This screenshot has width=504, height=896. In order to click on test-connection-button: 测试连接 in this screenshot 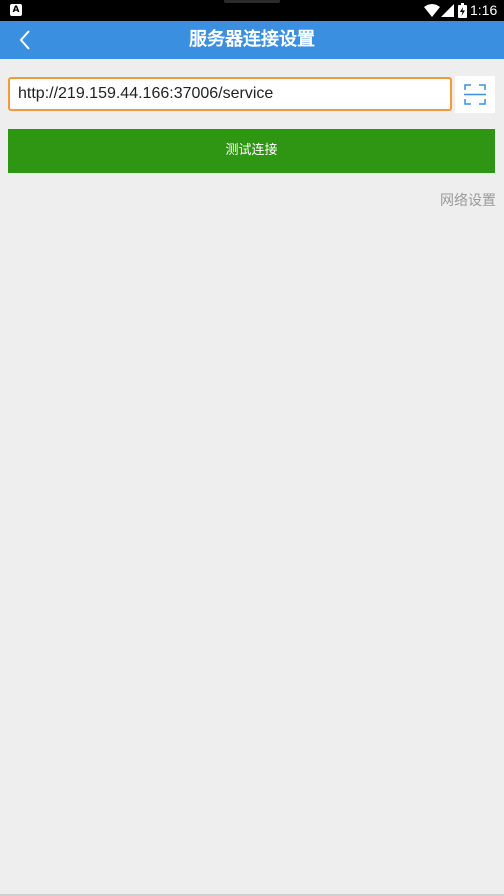, I will do `click(251, 151)`.